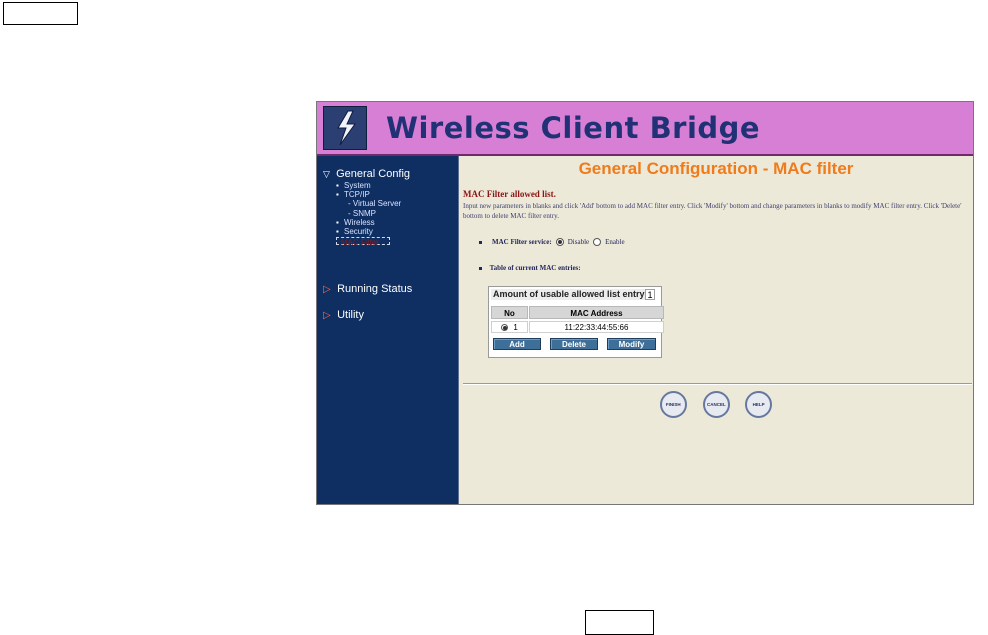 The image size is (988, 635). What do you see at coordinates (650, 294) in the screenshot?
I see `amount-value: 1` at bounding box center [650, 294].